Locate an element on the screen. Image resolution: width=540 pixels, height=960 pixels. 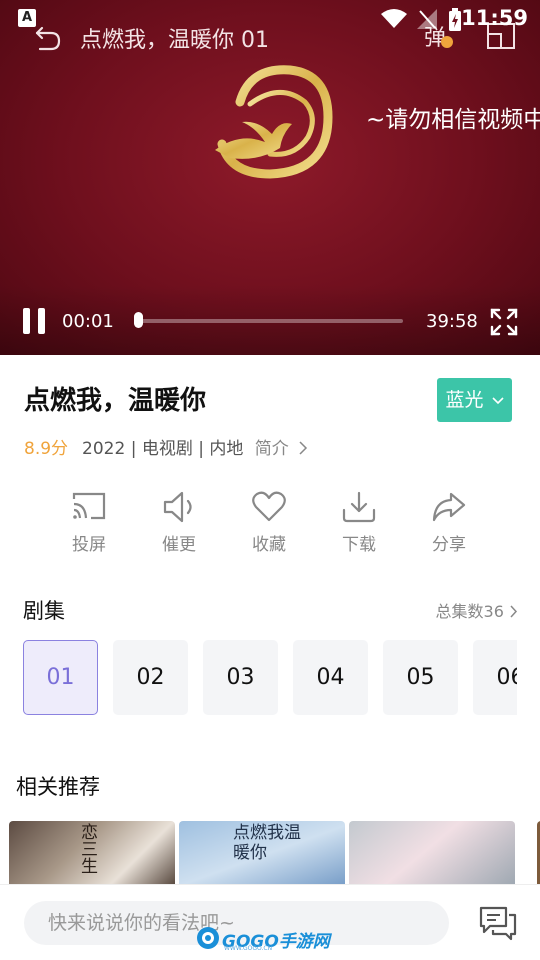
episode-item: 01 is located at coordinates (60, 677).